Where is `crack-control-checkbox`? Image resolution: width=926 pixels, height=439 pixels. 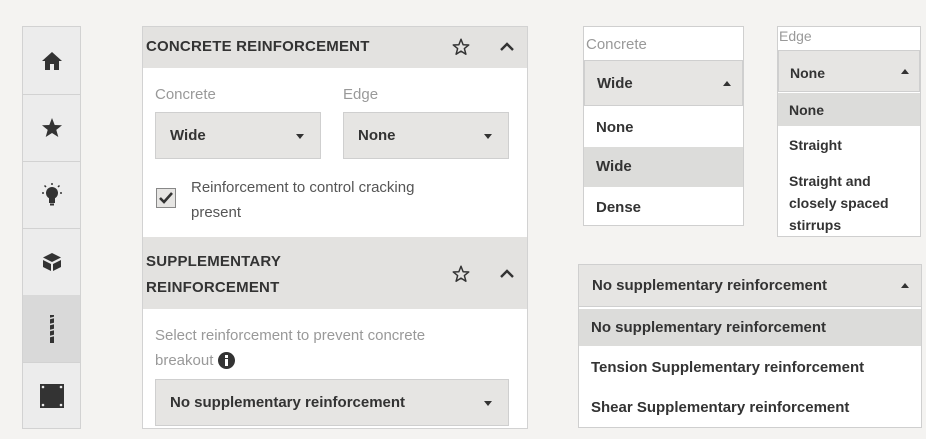 crack-control-checkbox is located at coordinates (166, 198).